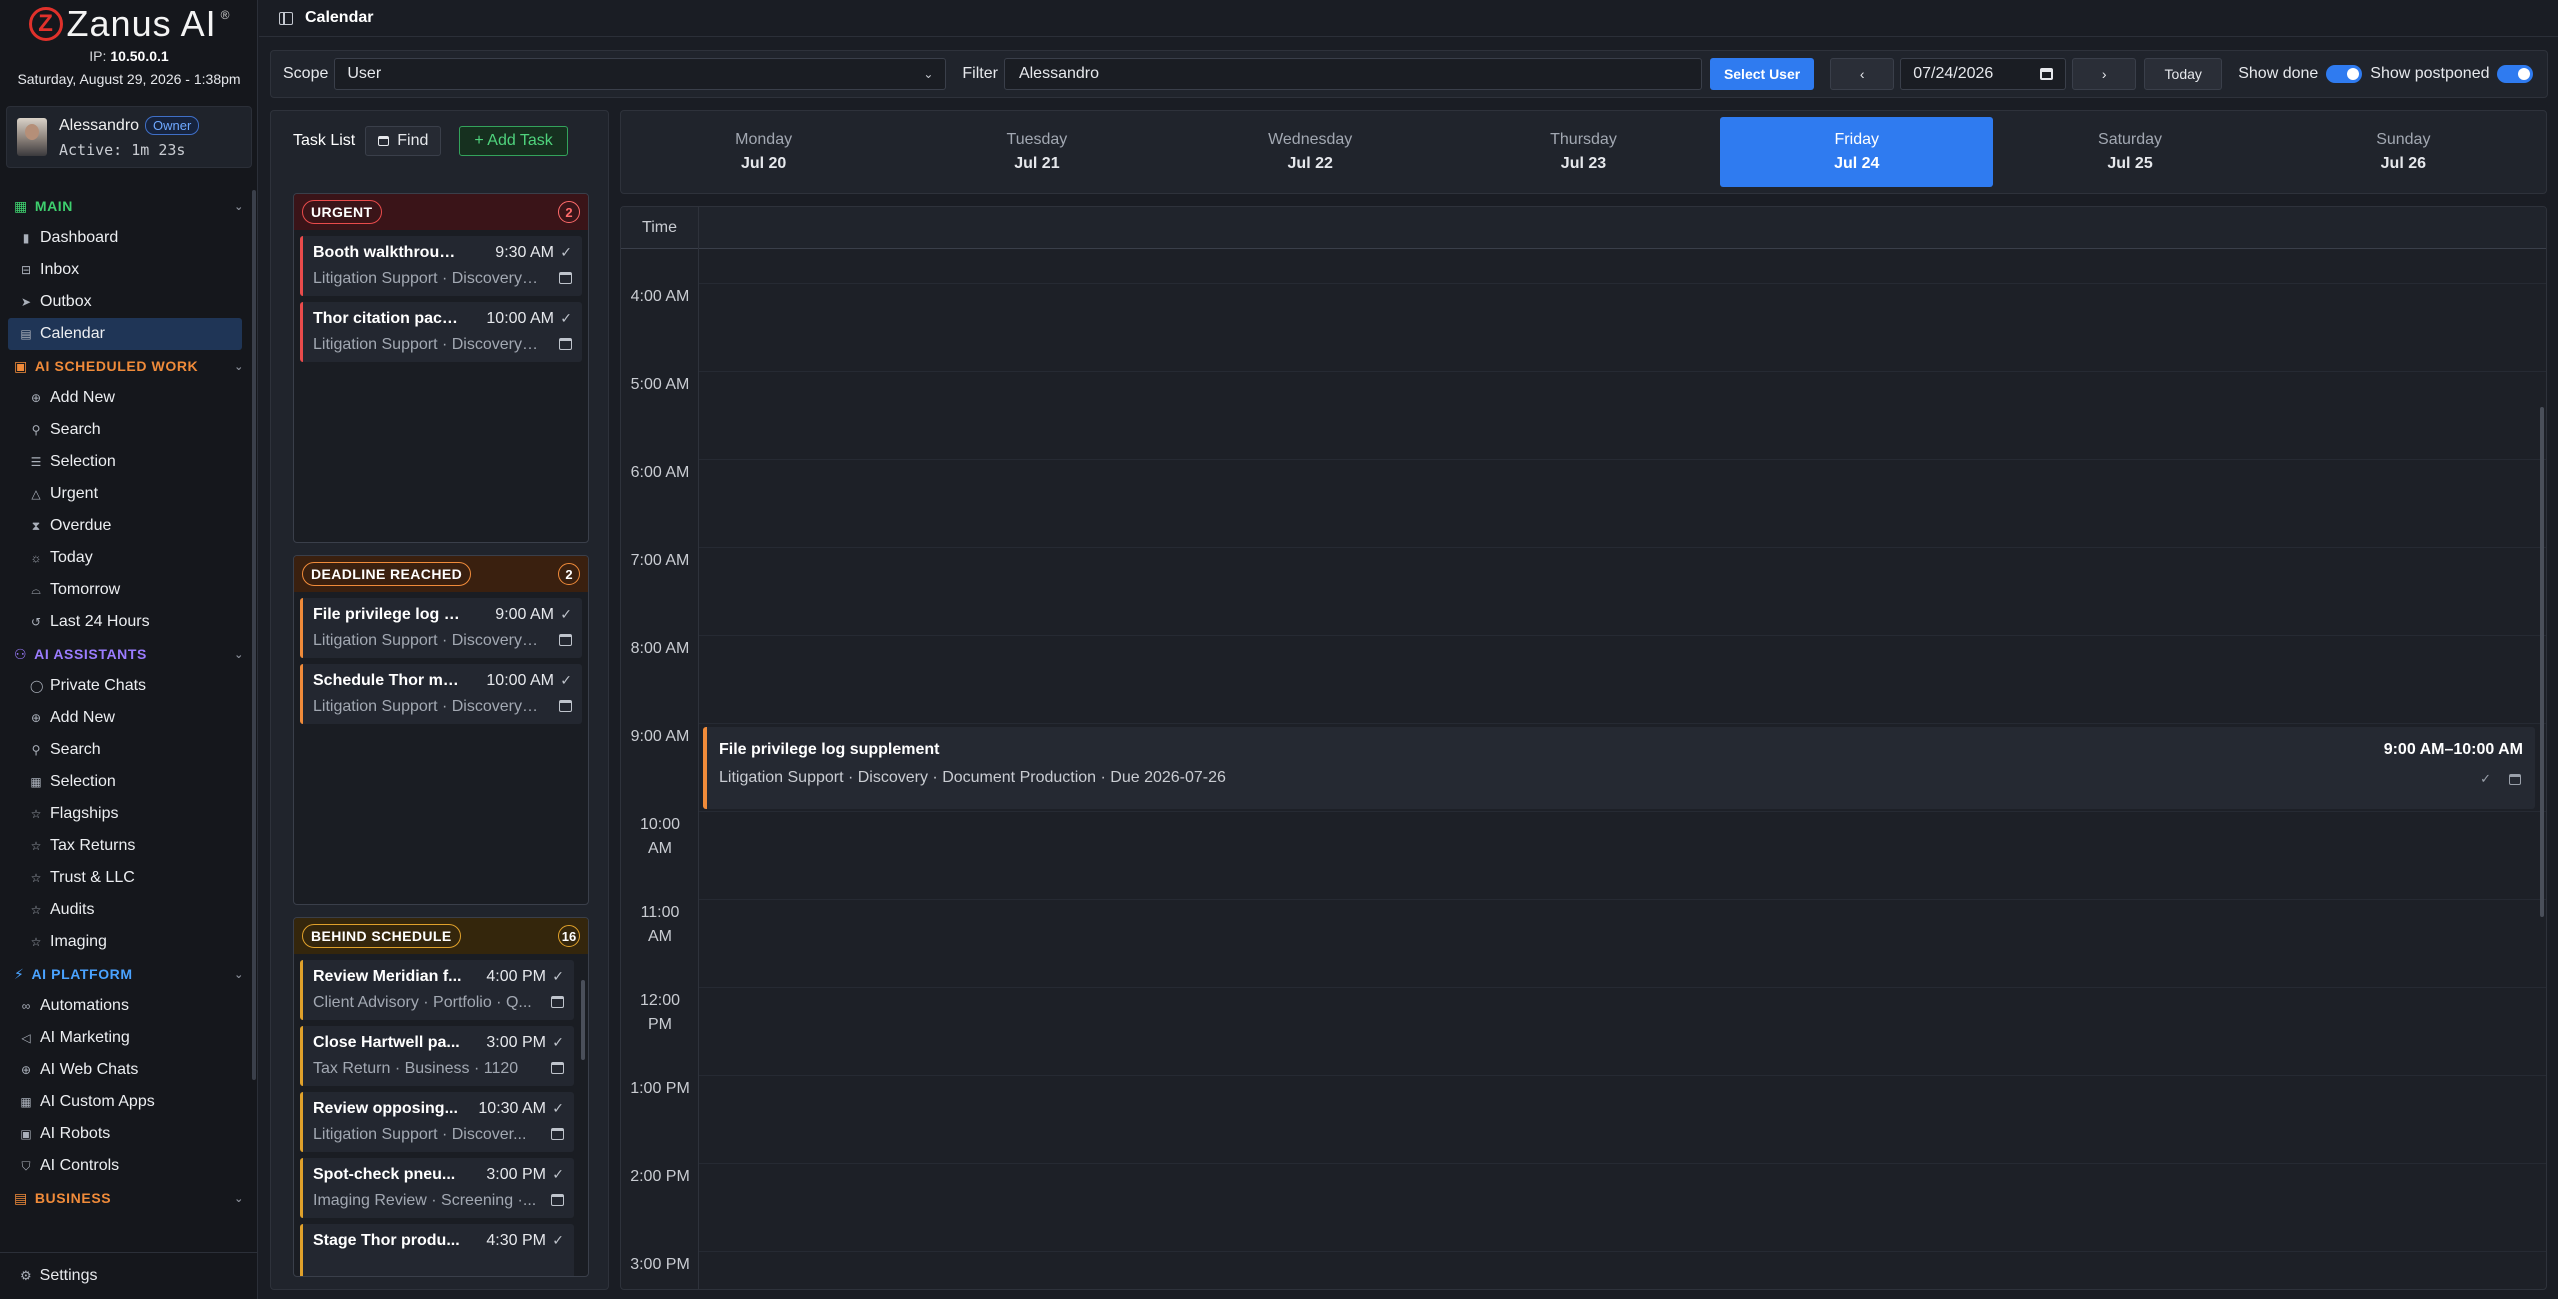 This screenshot has width=2558, height=1299. I want to click on find-button: Find, so click(403, 141).